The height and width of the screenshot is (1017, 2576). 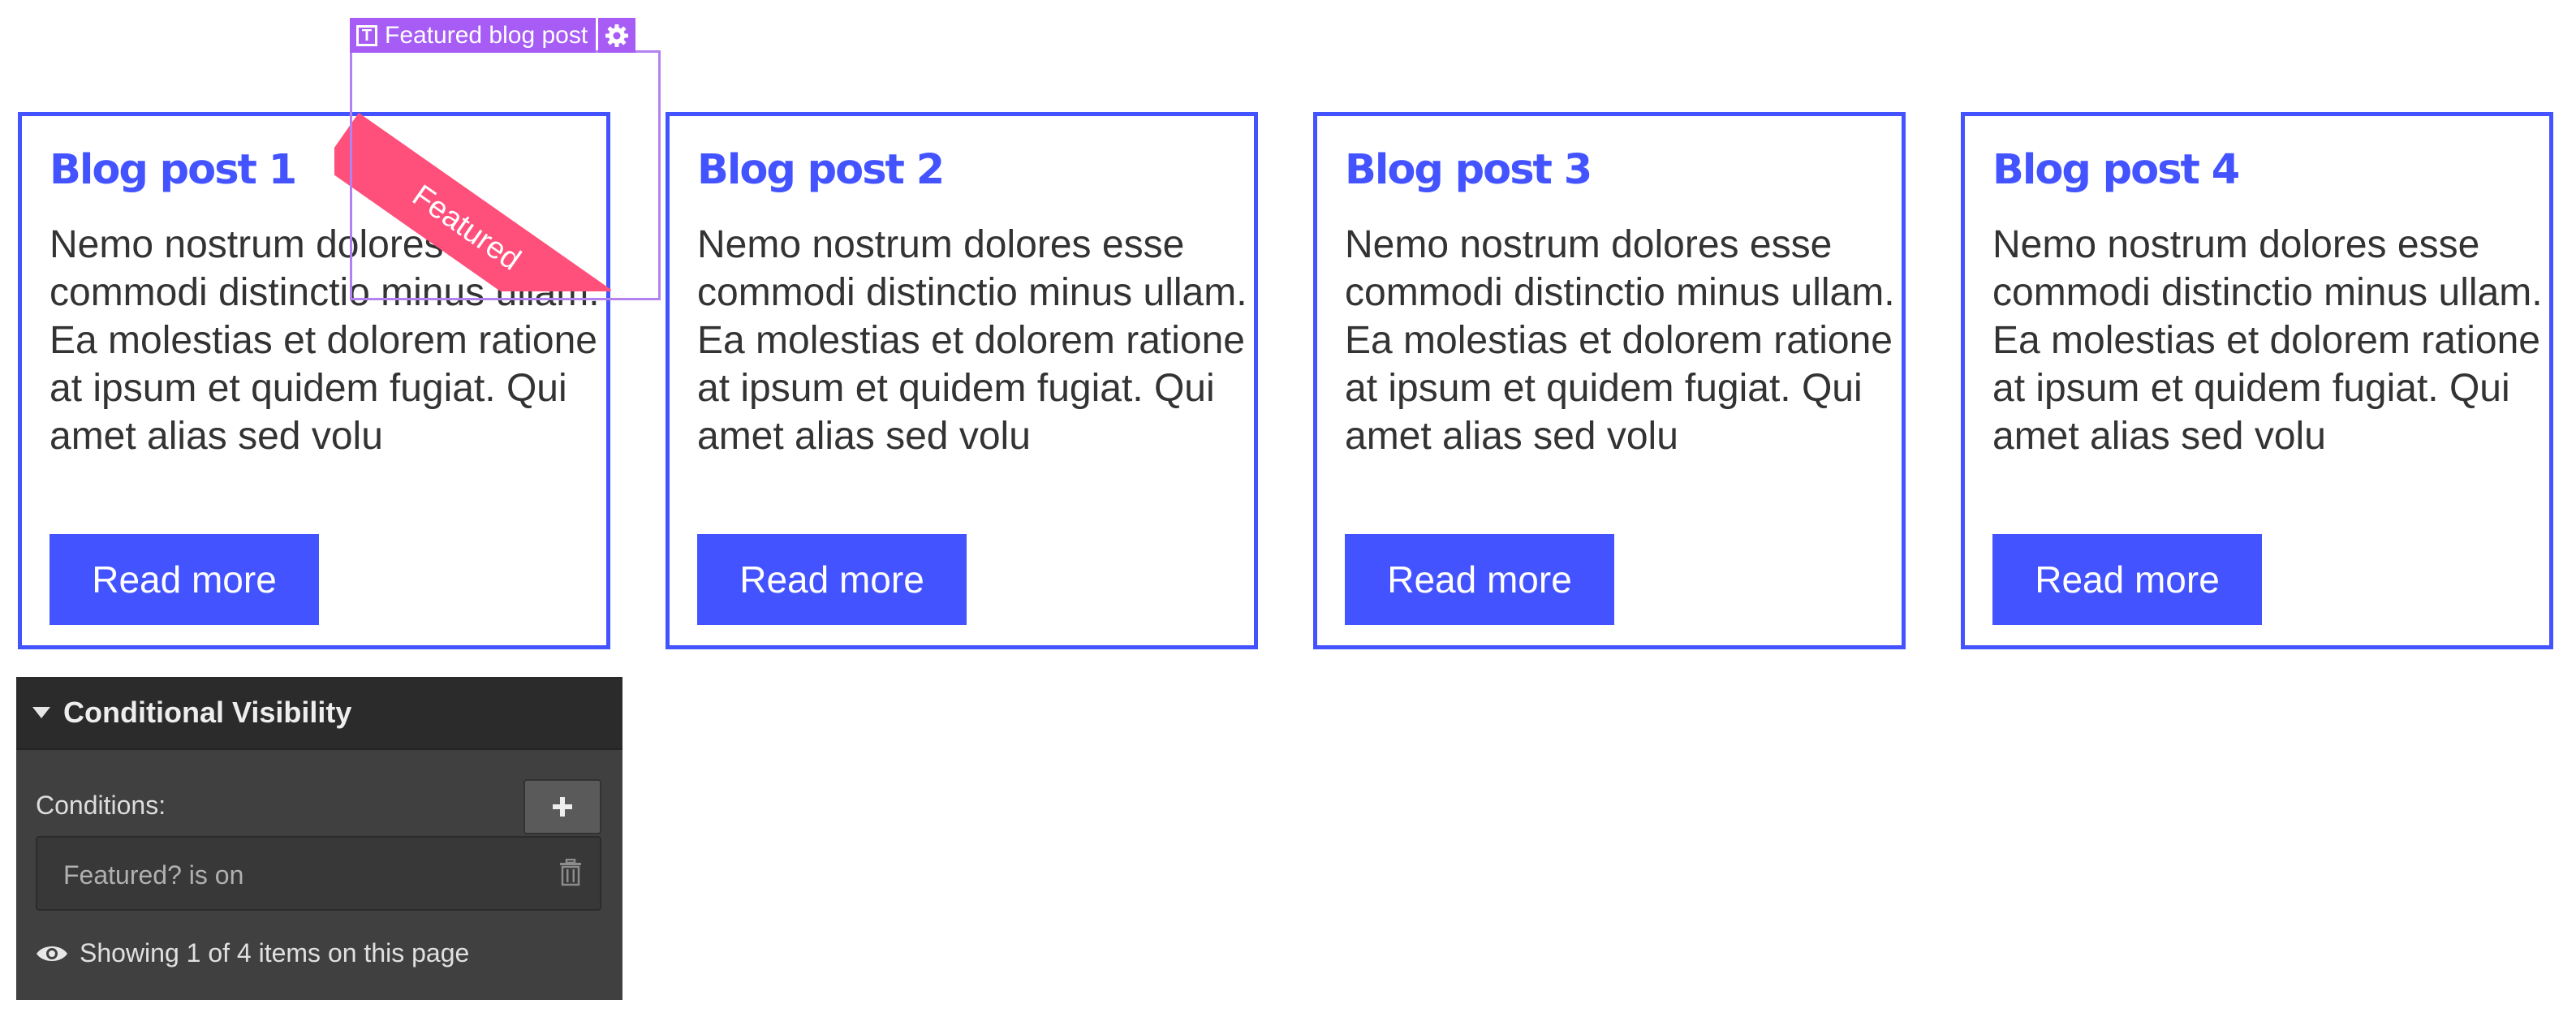 What do you see at coordinates (41, 713) in the screenshot?
I see `caret-down-icon` at bounding box center [41, 713].